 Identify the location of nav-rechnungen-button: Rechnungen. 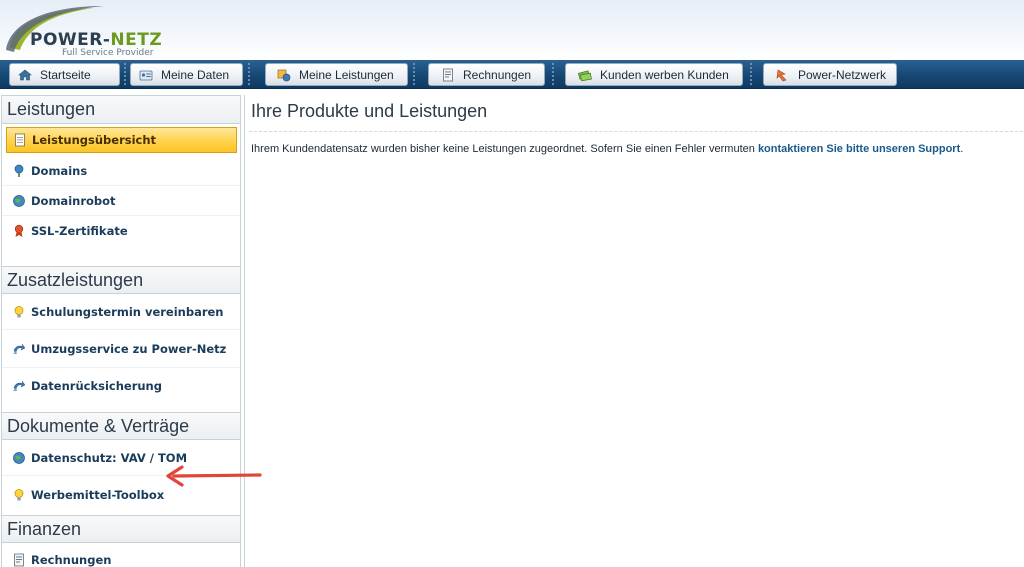
(486, 74).